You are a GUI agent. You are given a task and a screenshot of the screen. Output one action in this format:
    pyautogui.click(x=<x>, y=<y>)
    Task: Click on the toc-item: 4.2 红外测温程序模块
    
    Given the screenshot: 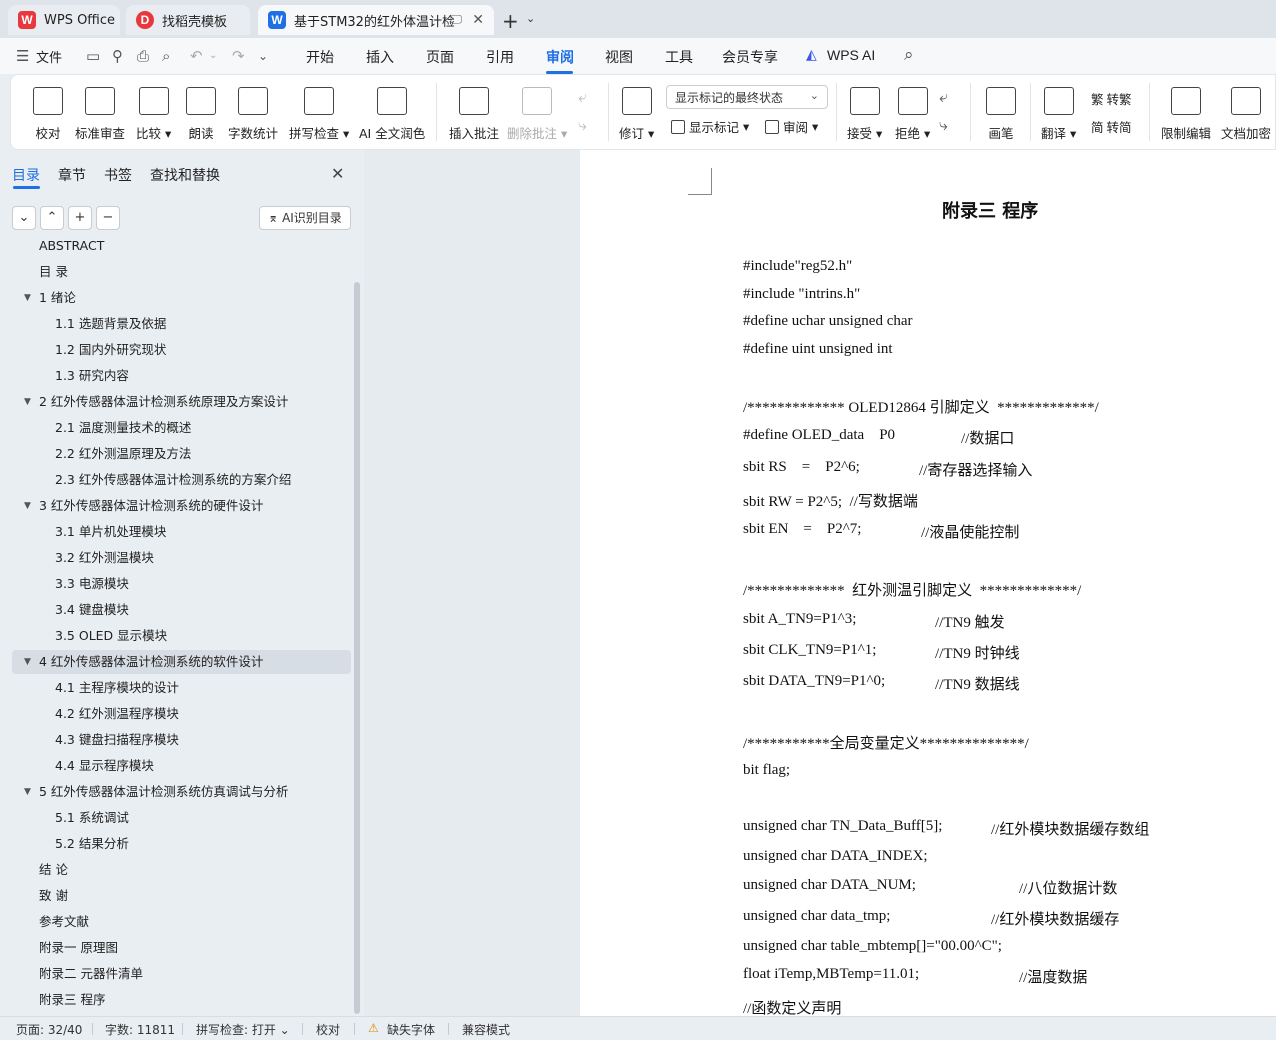 What is the action you would take?
    pyautogui.click(x=176, y=714)
    